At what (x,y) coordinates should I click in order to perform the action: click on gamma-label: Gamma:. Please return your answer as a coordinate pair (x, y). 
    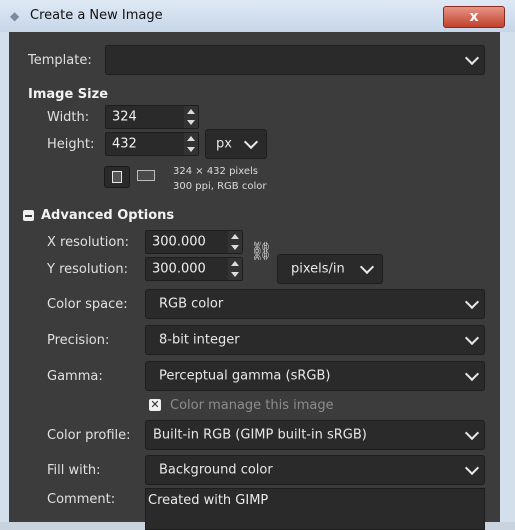
    Looking at the image, I should click on (75, 376).